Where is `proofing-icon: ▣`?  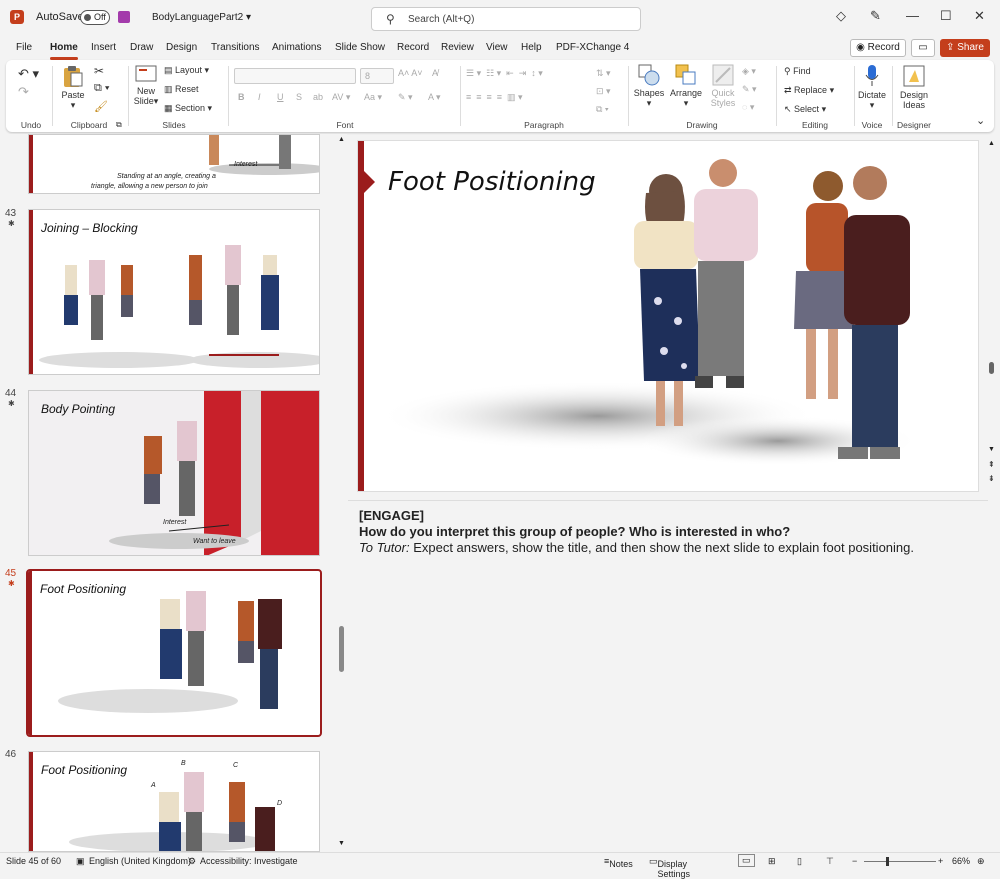 proofing-icon: ▣ is located at coordinates (80, 861).